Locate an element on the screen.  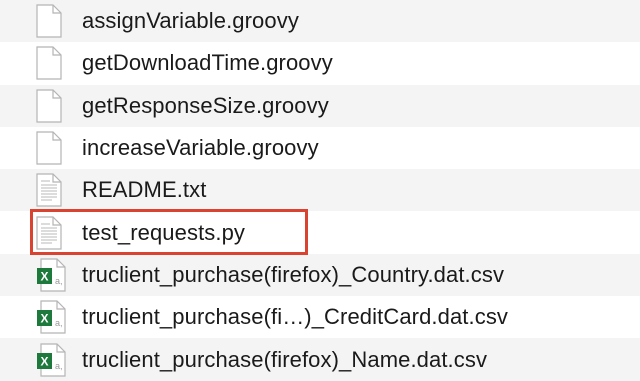
file-row-getDownloadTime: getDownloadTime.groovy is located at coordinates (320, 63).